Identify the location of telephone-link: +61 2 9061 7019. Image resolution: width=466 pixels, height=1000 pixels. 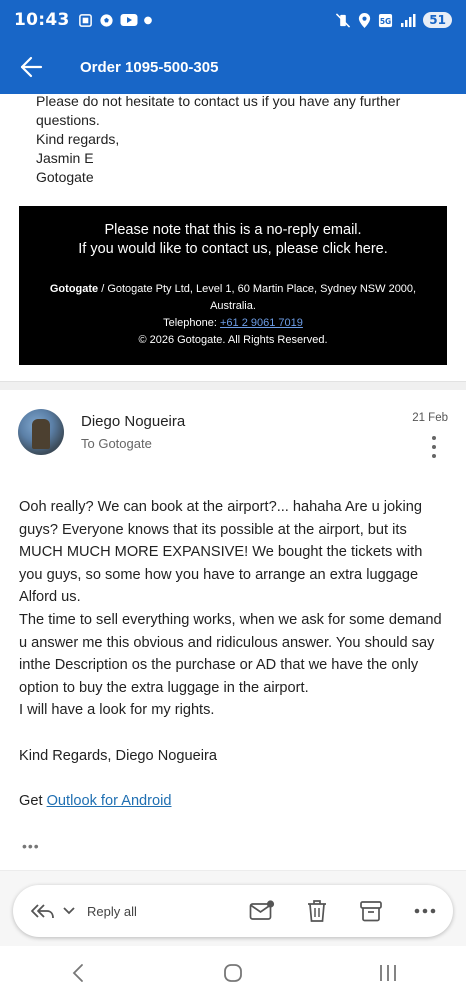
(261, 323).